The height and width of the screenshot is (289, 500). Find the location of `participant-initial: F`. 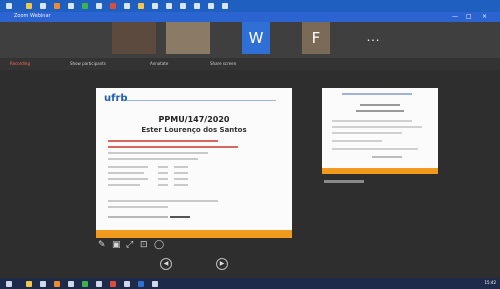

participant-initial: F is located at coordinates (316, 38).